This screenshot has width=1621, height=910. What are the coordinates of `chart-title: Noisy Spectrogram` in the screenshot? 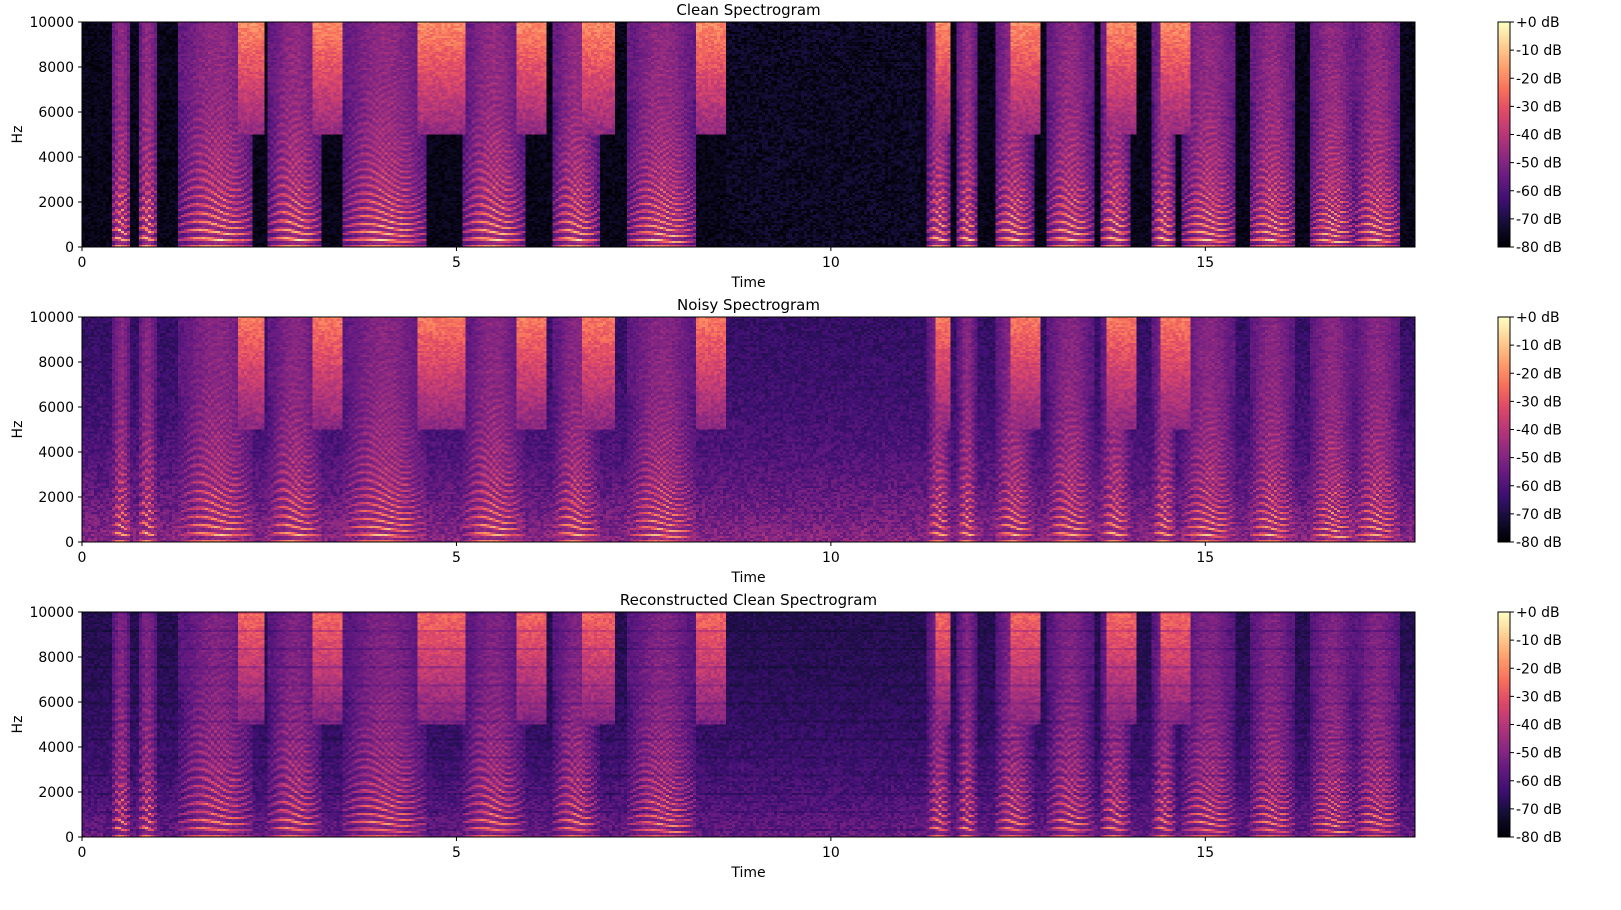 It's located at (748, 305).